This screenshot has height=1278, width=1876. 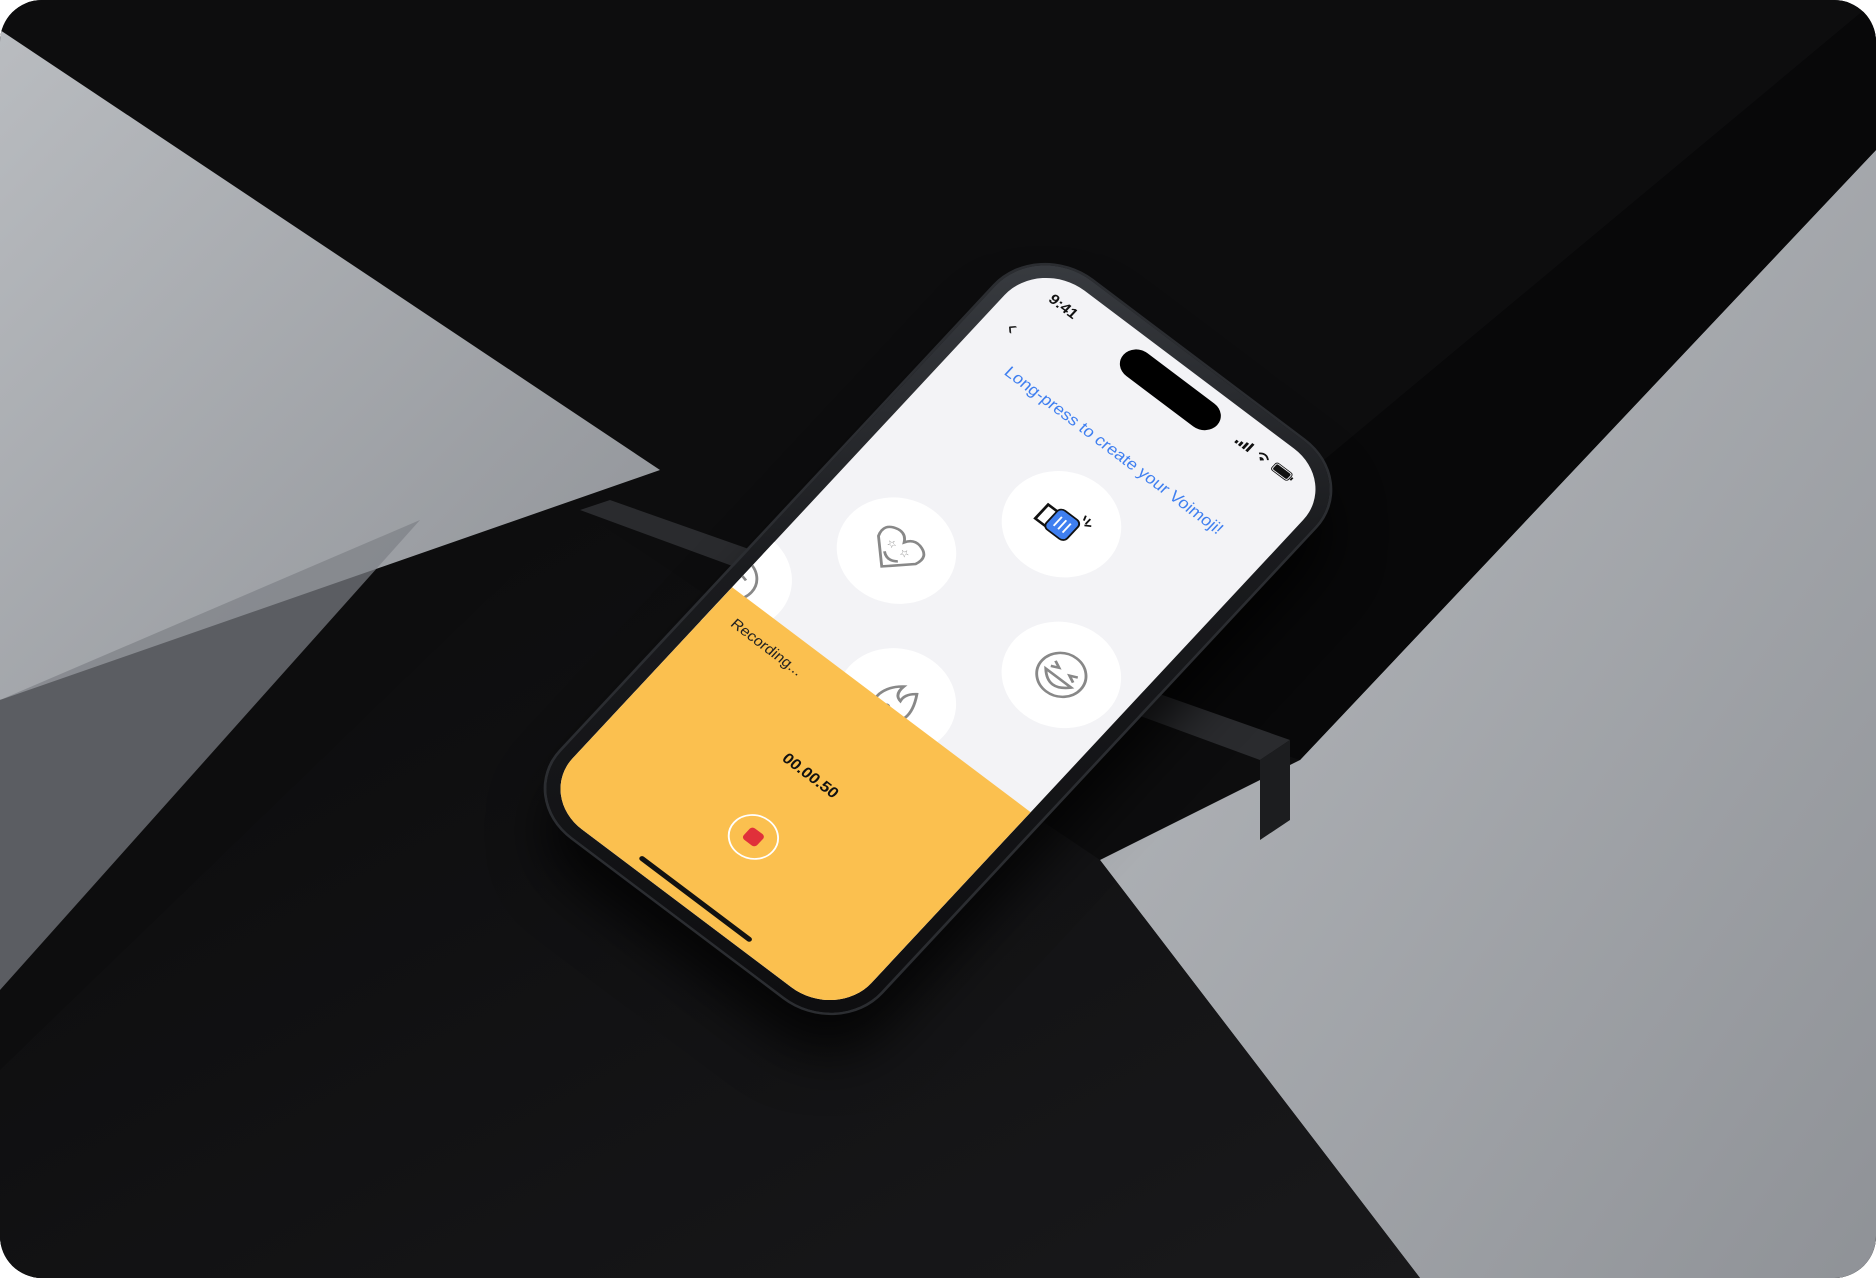 What do you see at coordinates (1244, 446) in the screenshot?
I see `signal-icon` at bounding box center [1244, 446].